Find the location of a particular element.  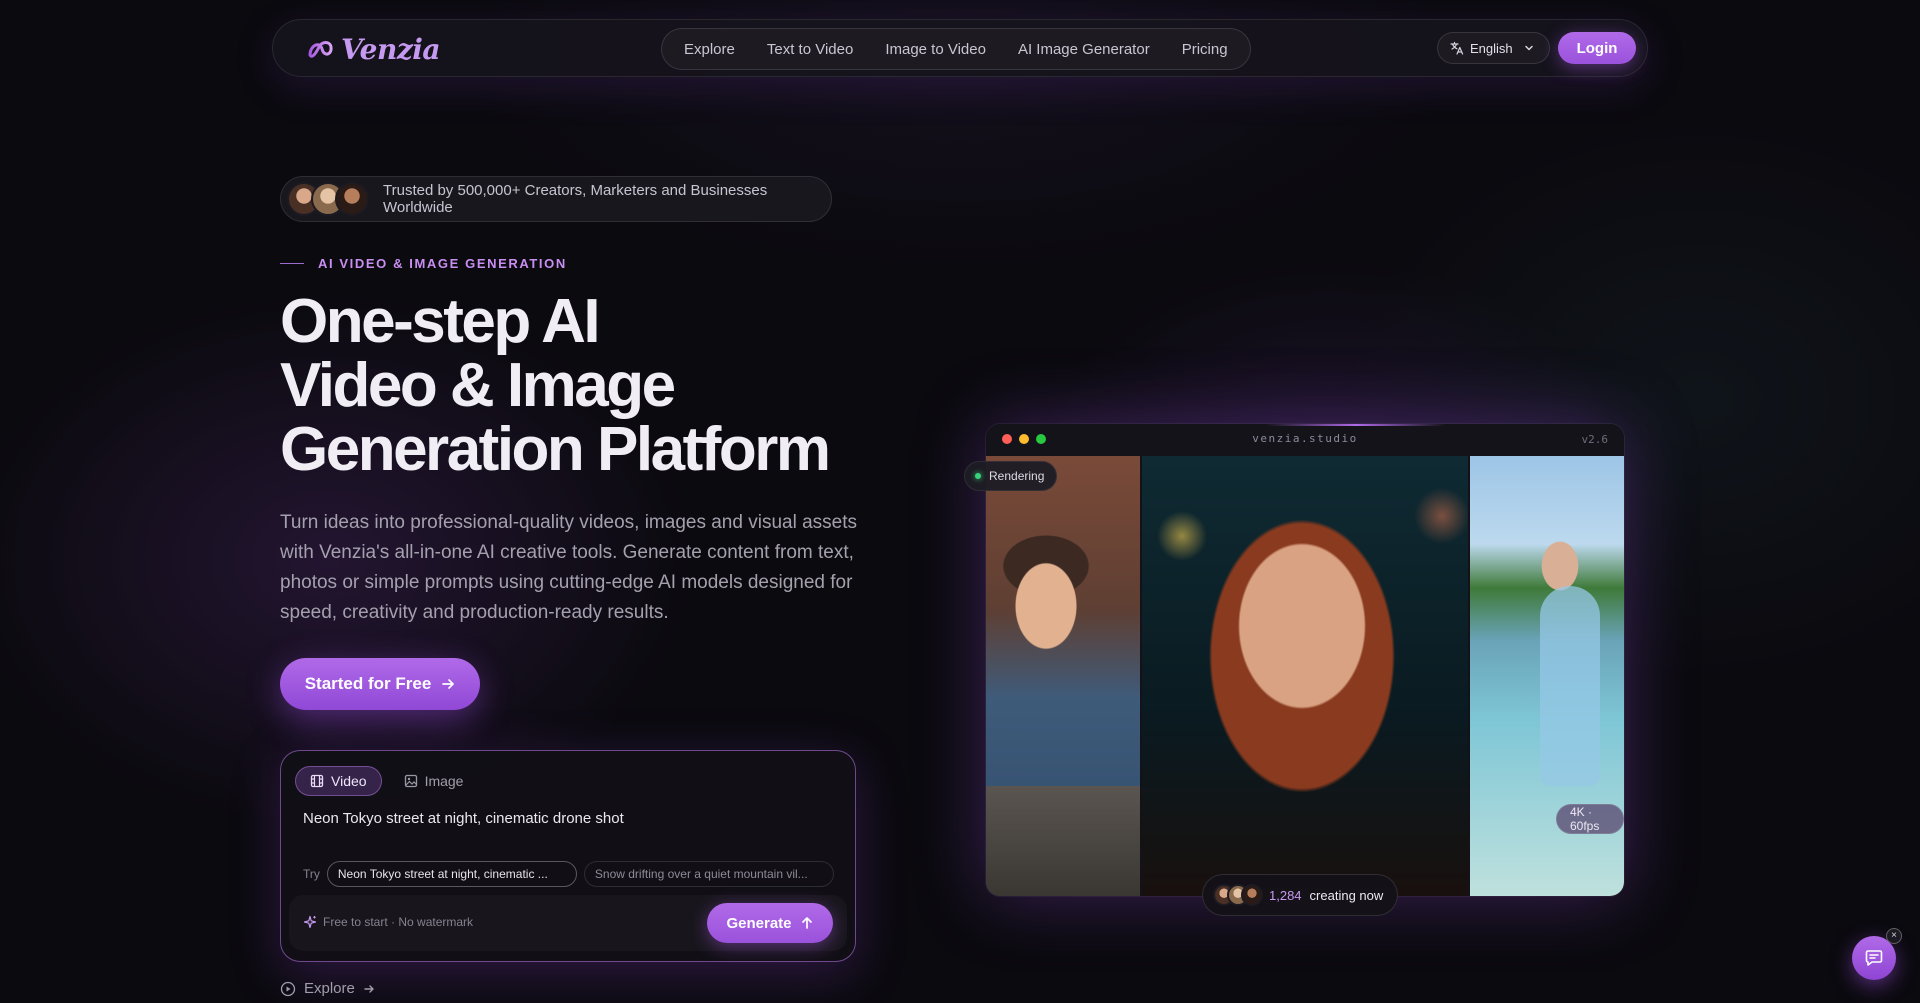

resolution-badge: 4K · 60fps is located at coordinates (1590, 819).